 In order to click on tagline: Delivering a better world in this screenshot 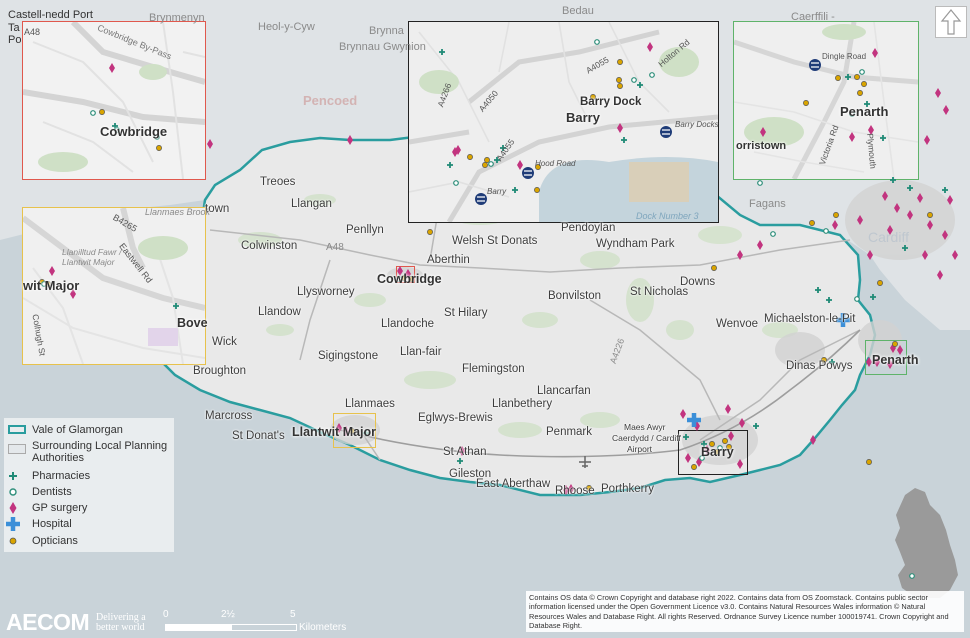, I will do `click(121, 623)`.